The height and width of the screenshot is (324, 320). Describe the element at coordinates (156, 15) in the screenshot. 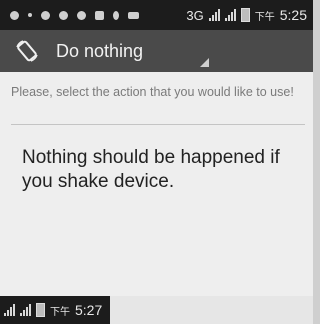

I see `status-bar: 3G 下午 5:25` at that location.